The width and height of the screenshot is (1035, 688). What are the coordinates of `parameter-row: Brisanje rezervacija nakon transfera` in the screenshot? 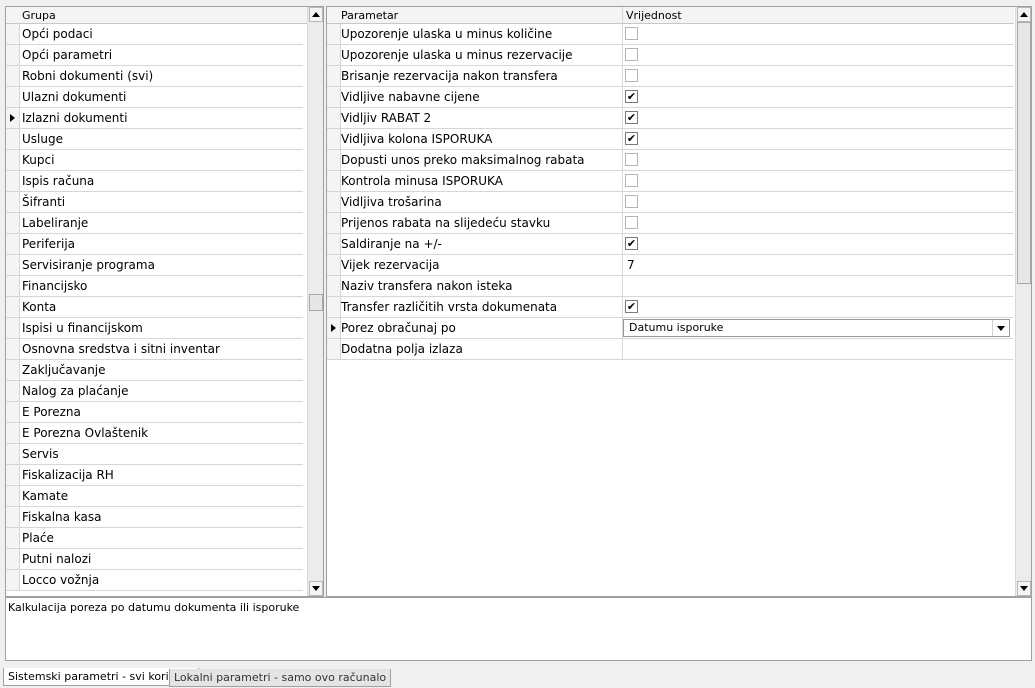 It's located at (670, 76).